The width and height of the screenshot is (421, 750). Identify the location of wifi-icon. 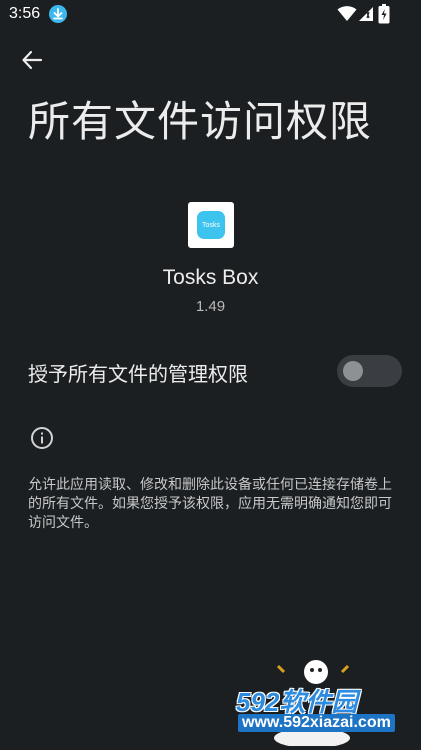
(347, 14).